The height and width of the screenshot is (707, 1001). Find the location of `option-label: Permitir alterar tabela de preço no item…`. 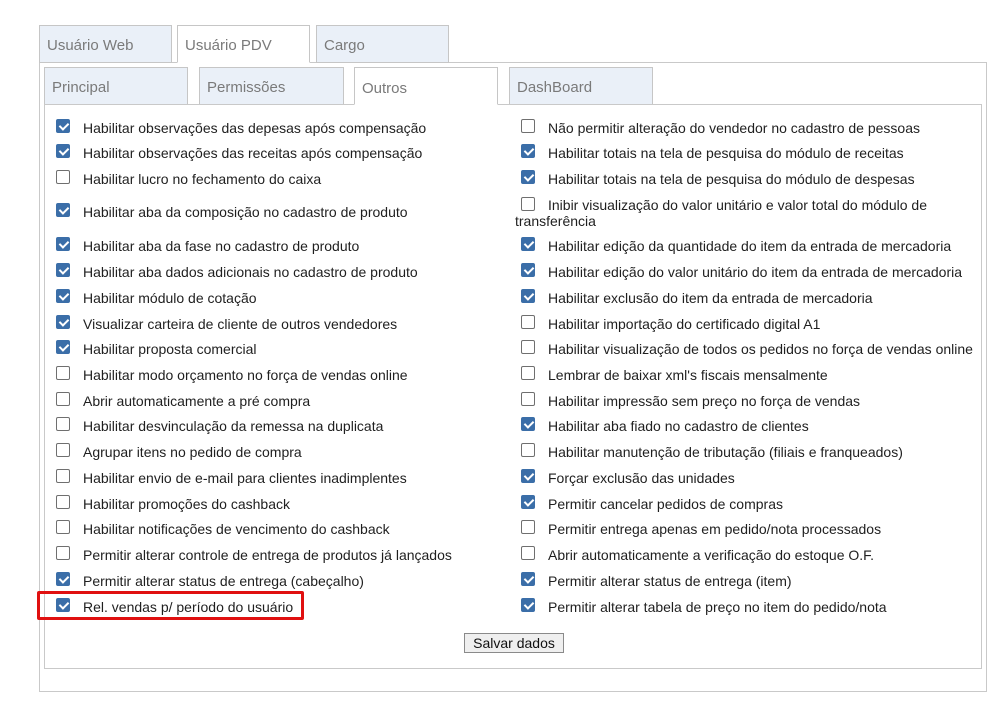

option-label: Permitir alterar tabela de preço no item… is located at coordinates (717, 607).